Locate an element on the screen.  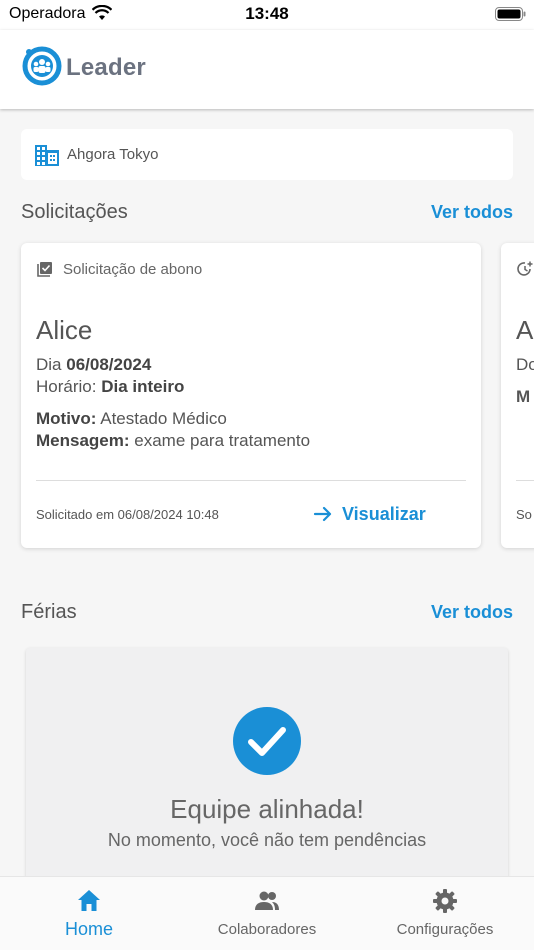
tab-colaboradores: Colaboradores is located at coordinates (267, 912).